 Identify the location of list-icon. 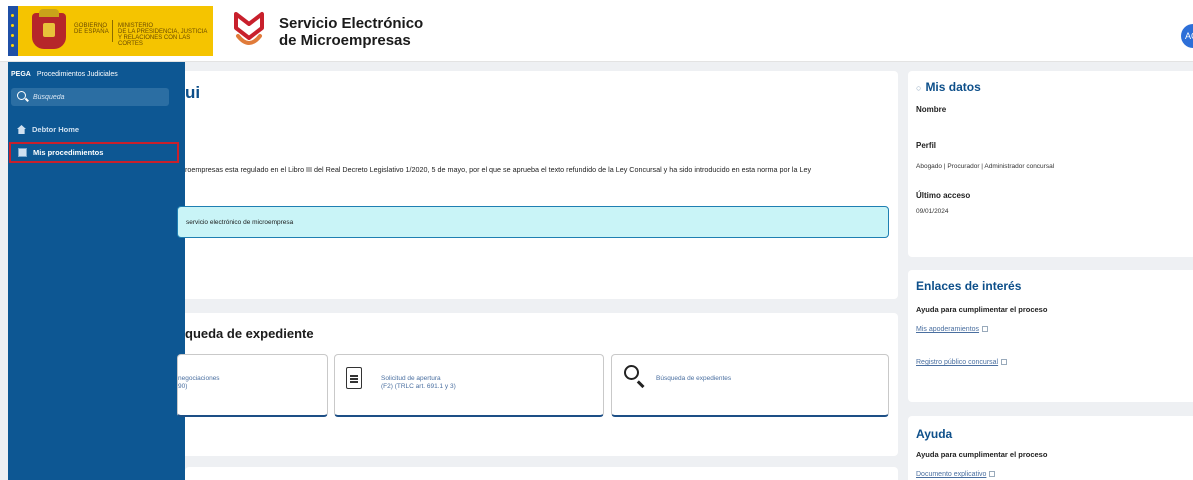
(22, 152).